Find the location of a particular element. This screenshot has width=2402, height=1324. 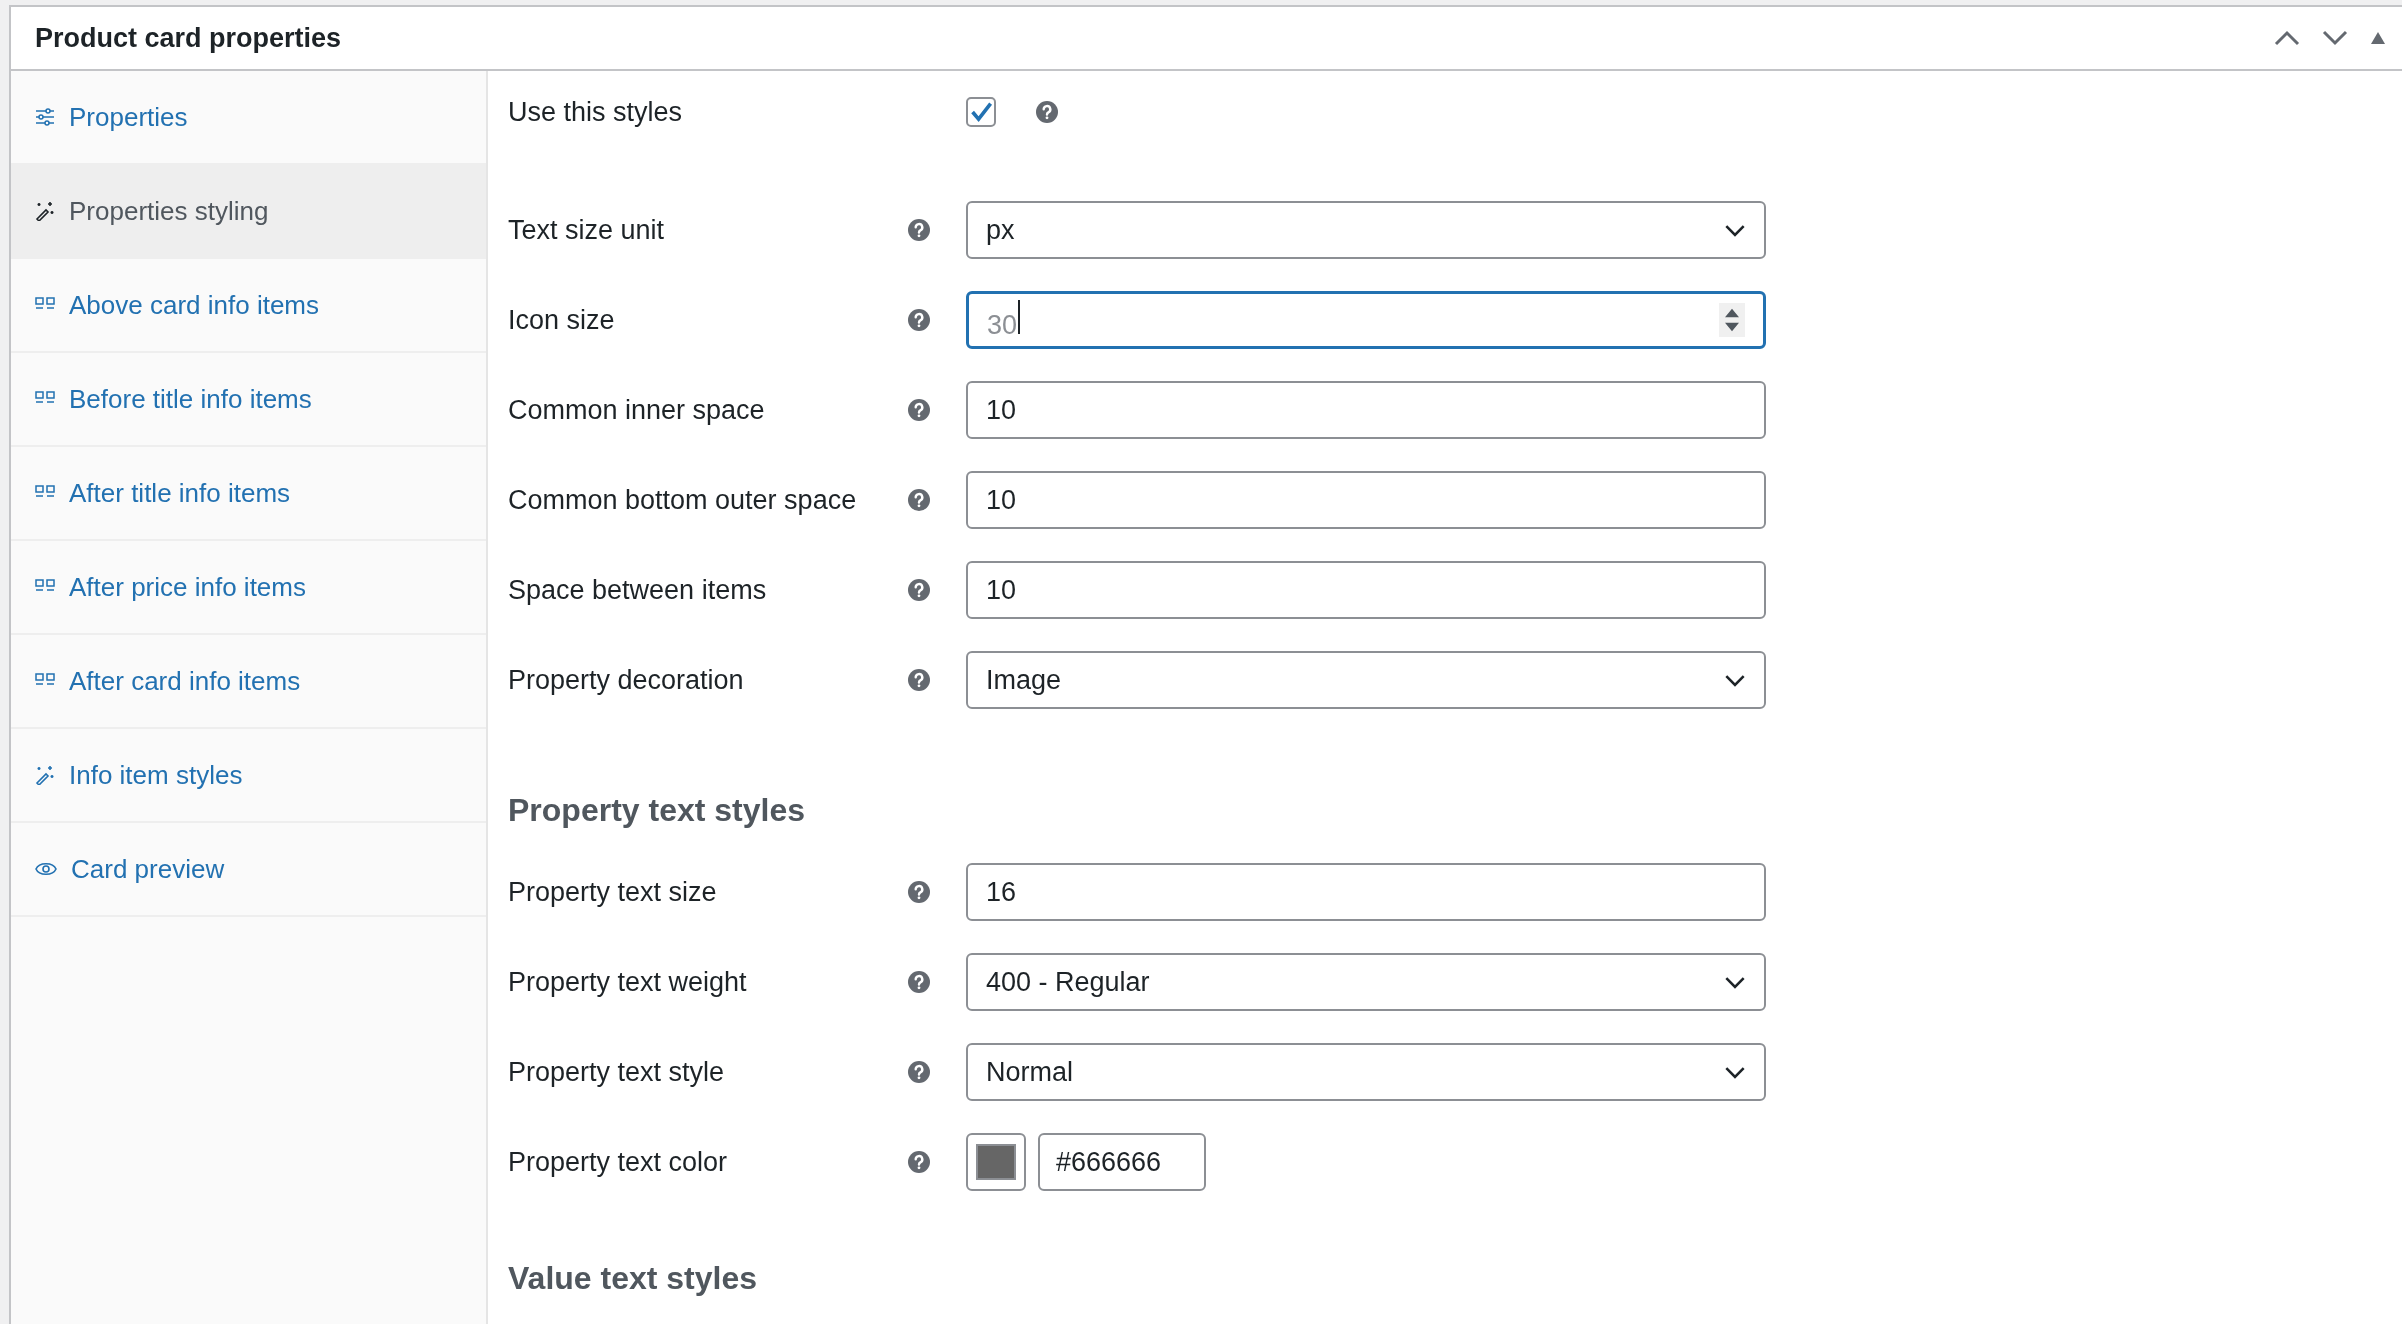

field-label: Icon size is located at coordinates (562, 320).